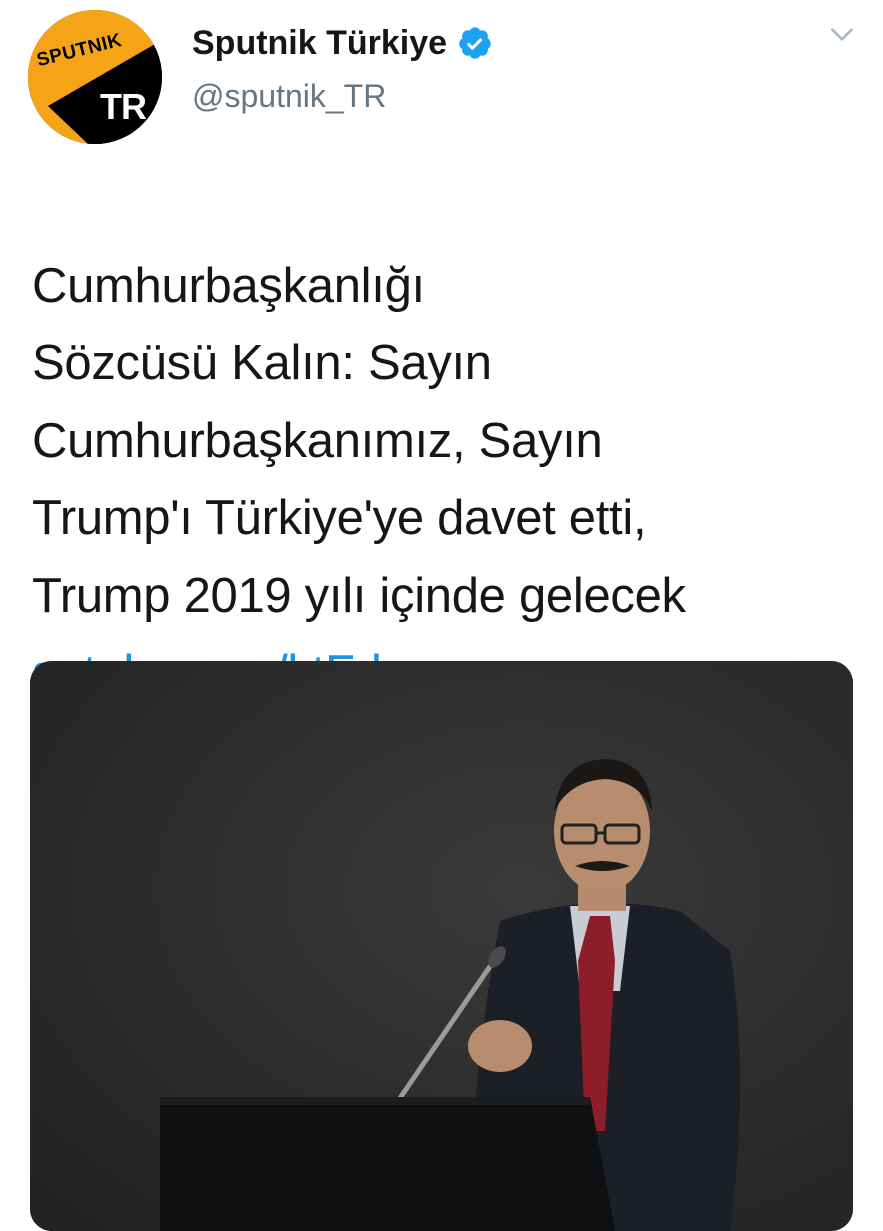  What do you see at coordinates (95, 77) in the screenshot?
I see `avatar: SPUTNIK TR` at bounding box center [95, 77].